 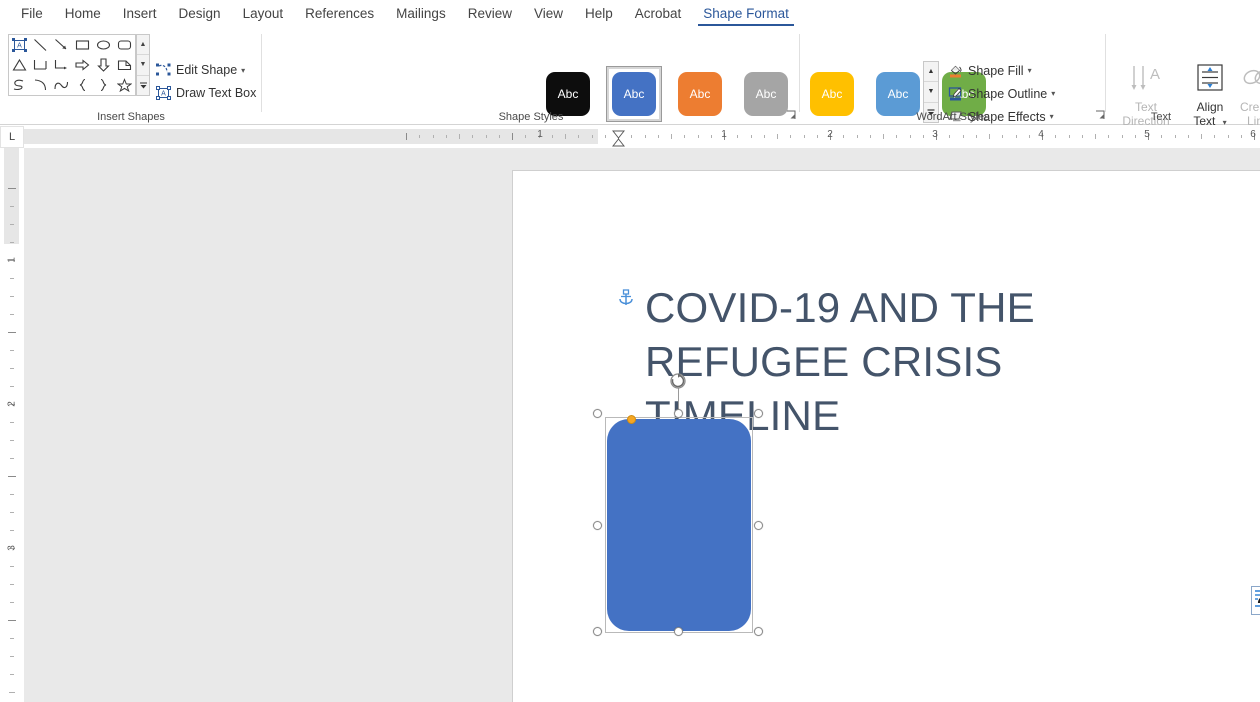 I want to click on group-wordart-styles: A A A ▲ ▼ A Text Fill ▾ A Text Out, so click(x=953, y=76).